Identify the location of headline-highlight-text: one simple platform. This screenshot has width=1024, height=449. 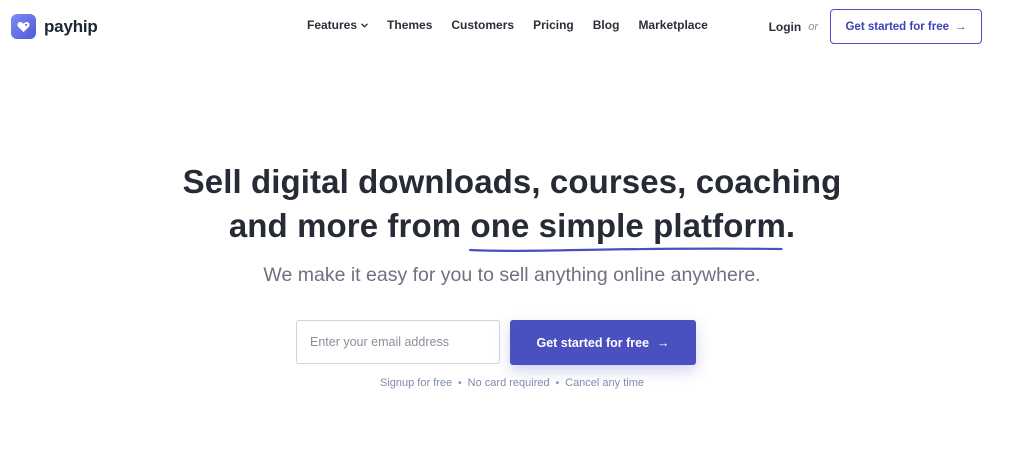
(628, 225).